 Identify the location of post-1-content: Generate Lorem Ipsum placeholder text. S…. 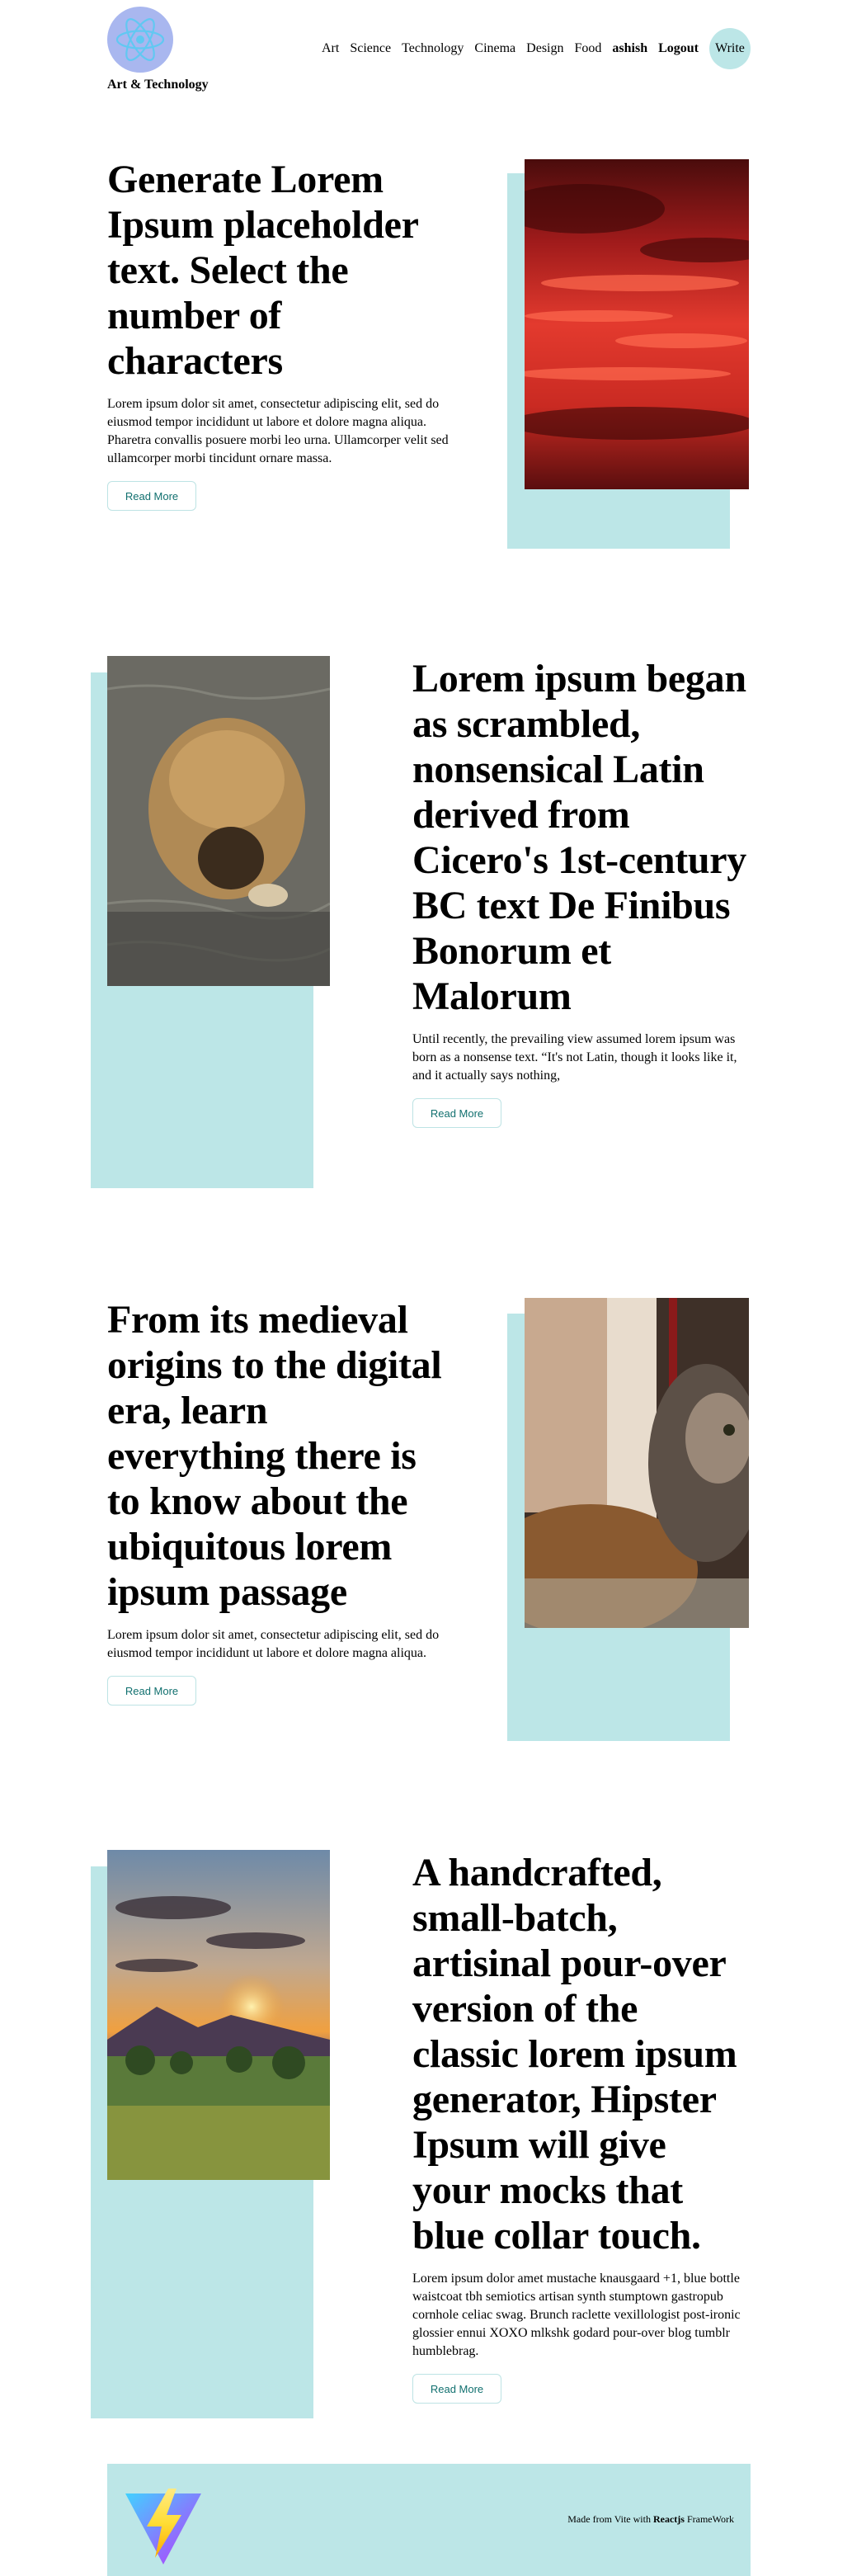
(280, 334).